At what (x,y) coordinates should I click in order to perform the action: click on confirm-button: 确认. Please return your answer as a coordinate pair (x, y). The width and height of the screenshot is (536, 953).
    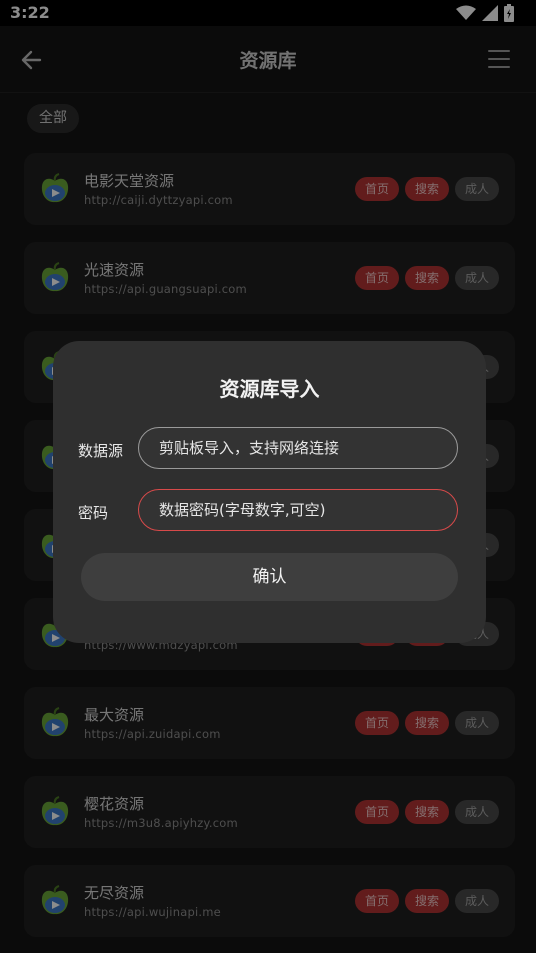
    Looking at the image, I should click on (269, 577).